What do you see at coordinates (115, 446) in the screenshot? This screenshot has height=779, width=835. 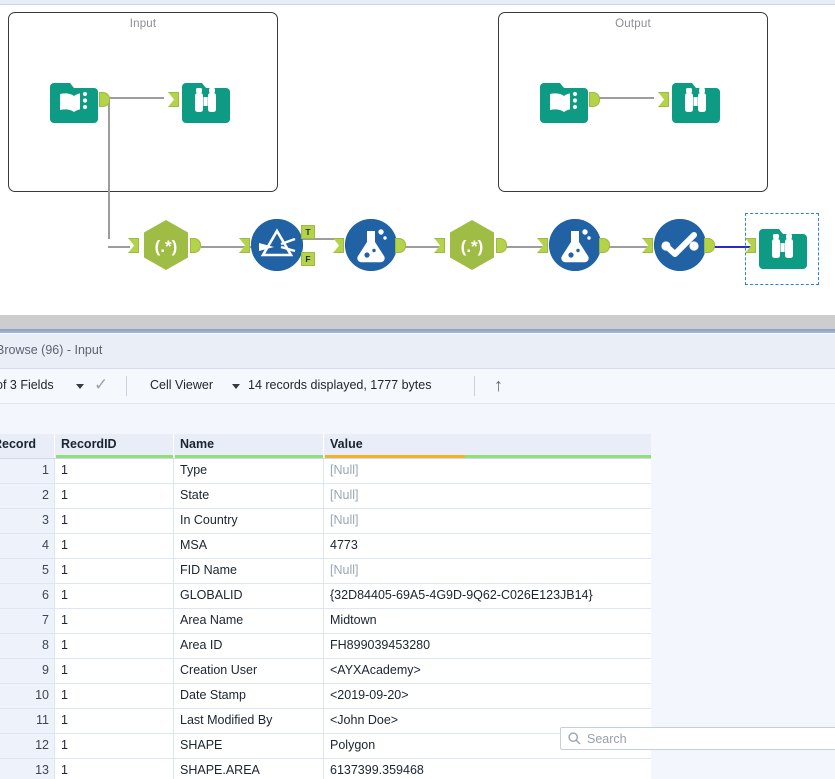 I see `column-header-recordid: RecordID` at bounding box center [115, 446].